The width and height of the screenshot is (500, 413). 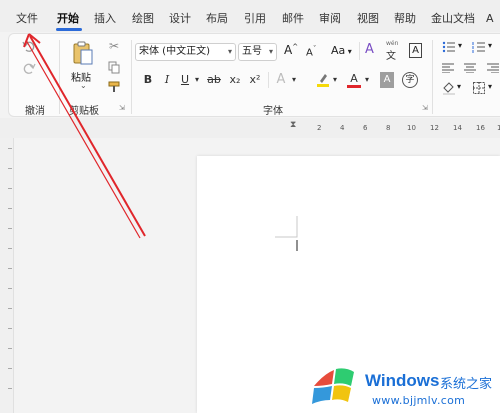 I want to click on menu-bar: 文件 开始 插入 绘图 设计 布局 引用 邮件 审阅 视图 帮助 金山文档 A, so click(x=250, y=16).